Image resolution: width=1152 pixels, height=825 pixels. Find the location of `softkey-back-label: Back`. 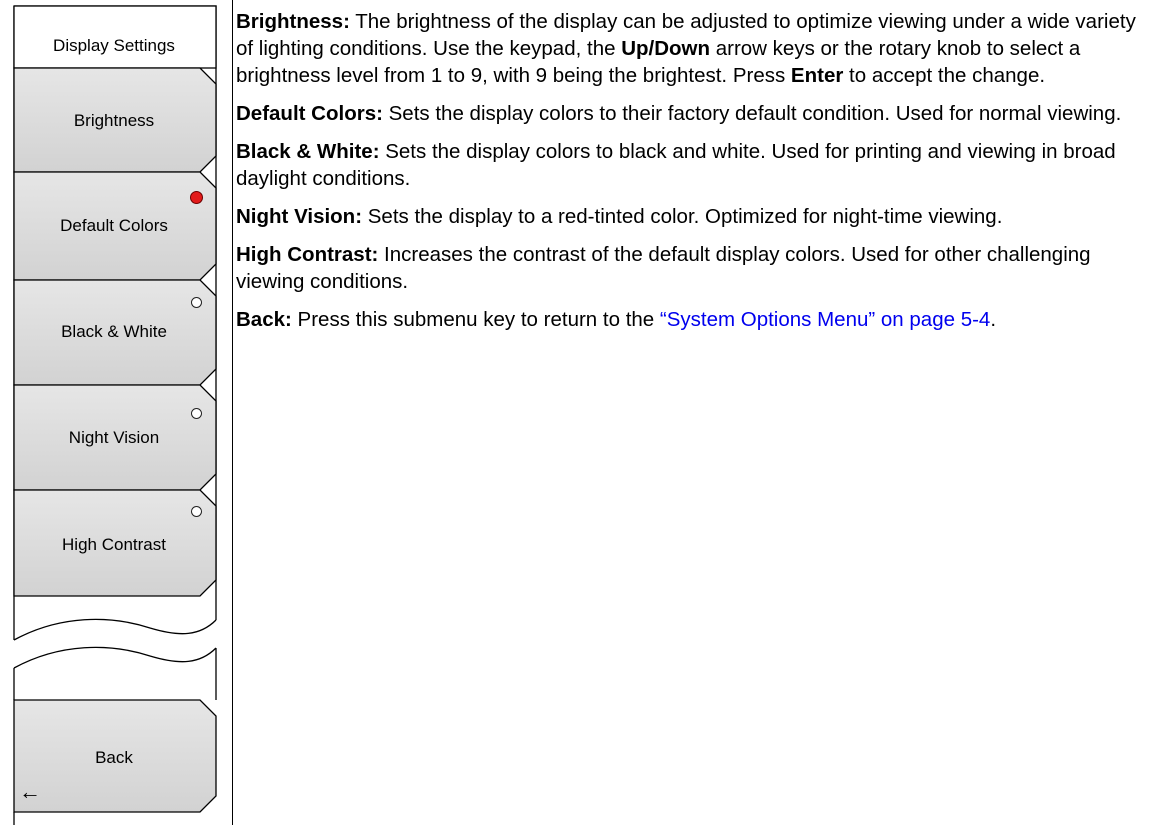

softkey-back-label: Back is located at coordinates (114, 757).